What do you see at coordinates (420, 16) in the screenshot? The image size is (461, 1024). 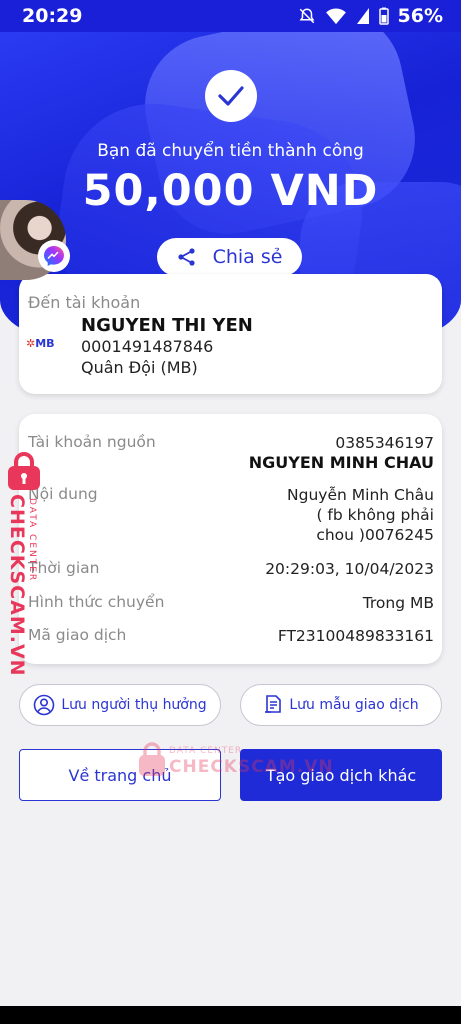 I see `battery-percent: 56%` at bounding box center [420, 16].